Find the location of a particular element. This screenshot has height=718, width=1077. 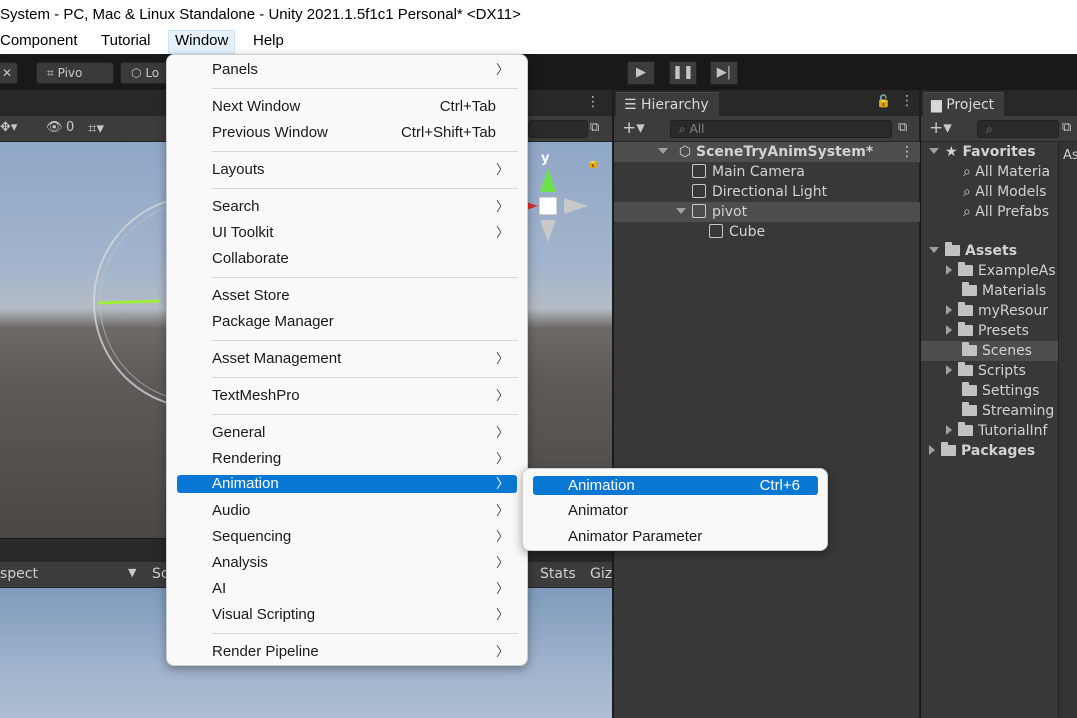

submenu-item-animation: Animation Ctrl+6 is located at coordinates (675, 485).